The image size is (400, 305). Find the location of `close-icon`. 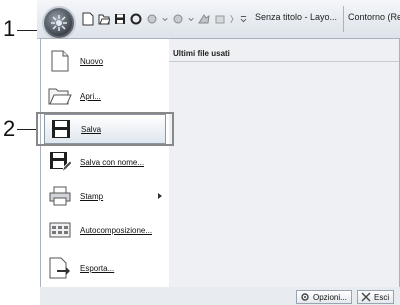

close-icon is located at coordinates (366, 297).